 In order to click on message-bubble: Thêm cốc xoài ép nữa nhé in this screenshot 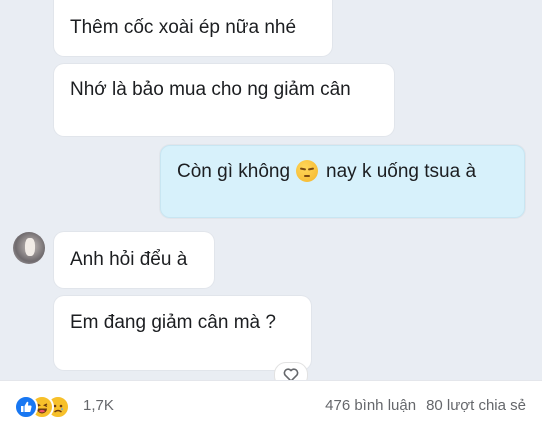, I will do `click(193, 28)`.